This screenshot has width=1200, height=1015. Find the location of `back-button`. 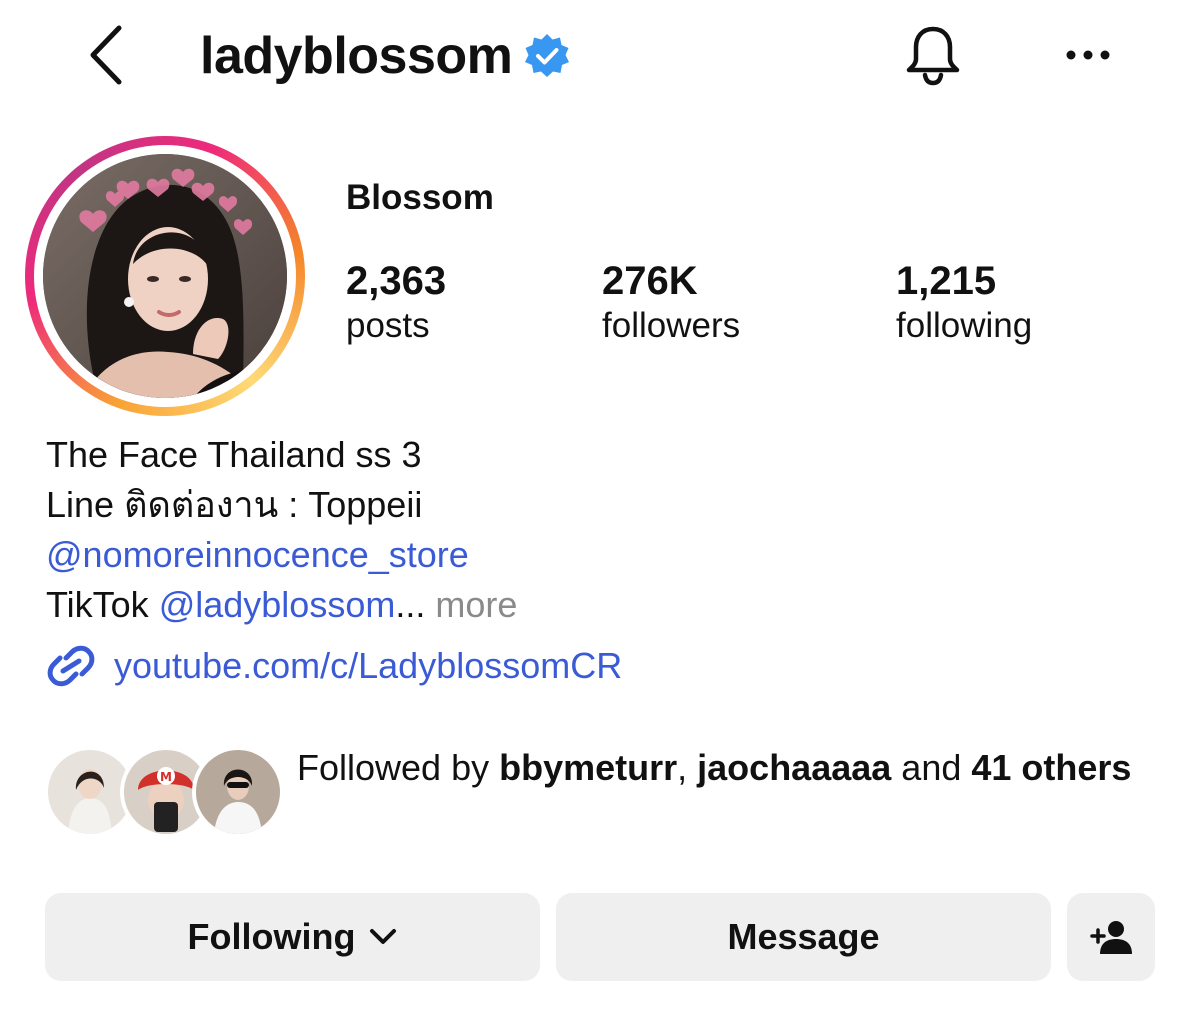

back-button is located at coordinates (107, 55).